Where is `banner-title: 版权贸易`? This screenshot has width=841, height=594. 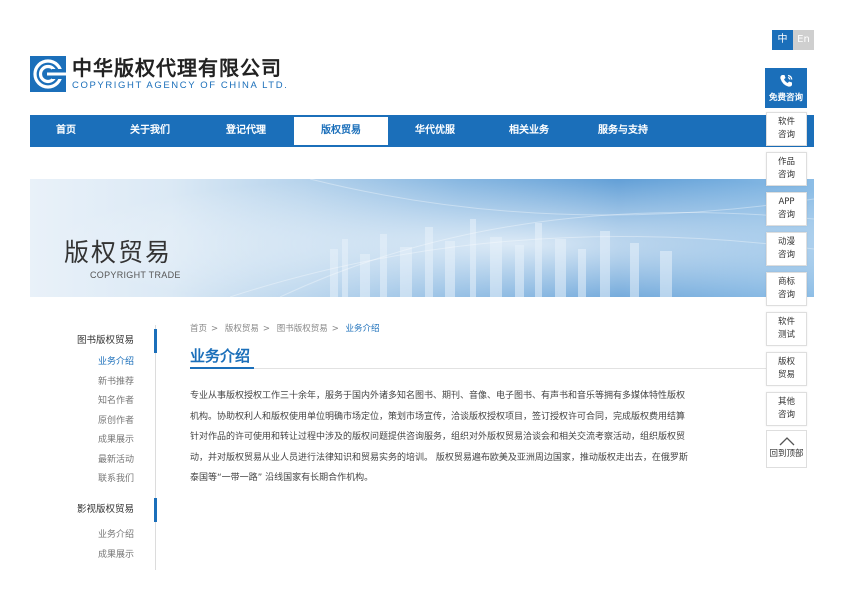 banner-title: 版权贸易 is located at coordinates (118, 252).